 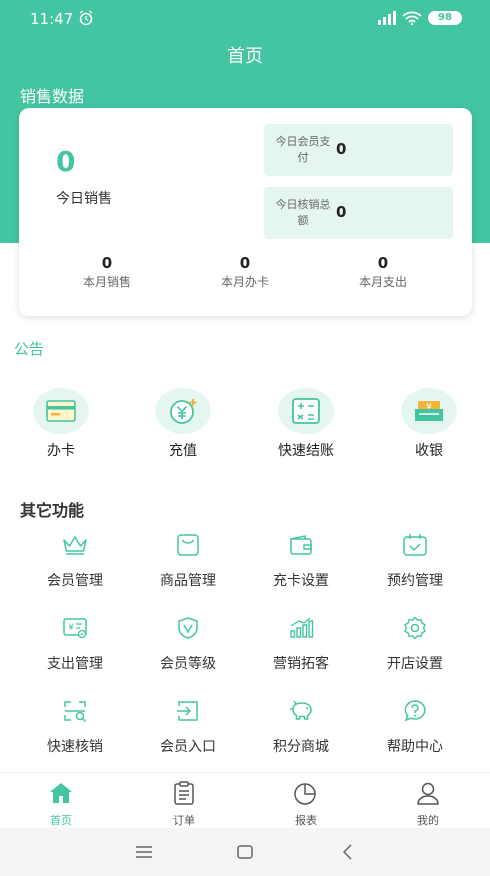 I want to click on quick-checkout-button: 快速结账, so click(x=306, y=424).